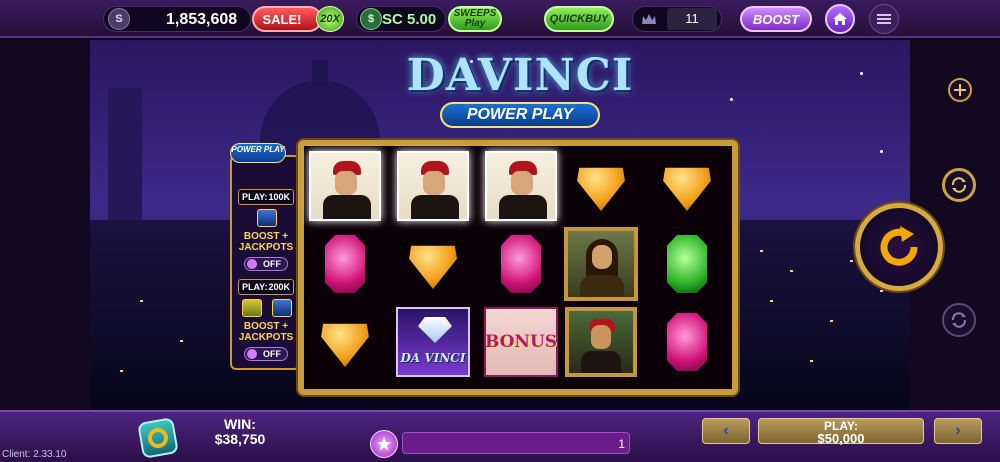 The image size is (1000, 462). What do you see at coordinates (726, 431) in the screenshot?
I see `bet-decrease-button: ‹` at bounding box center [726, 431].